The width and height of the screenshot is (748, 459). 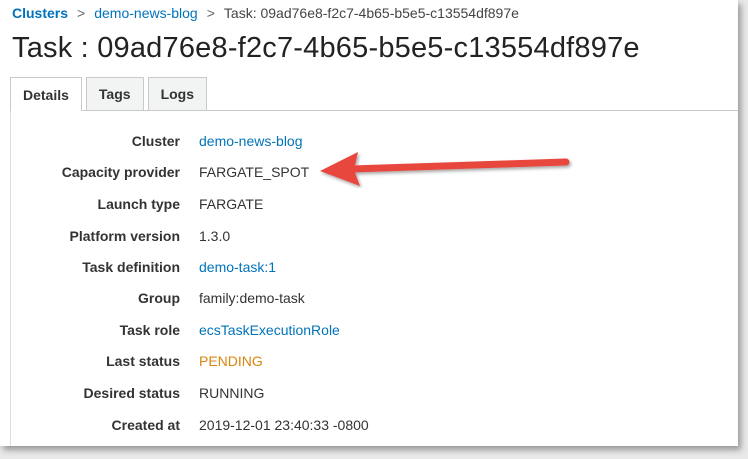 What do you see at coordinates (252, 298) in the screenshot?
I see `group-value: family:demo-task` at bounding box center [252, 298].